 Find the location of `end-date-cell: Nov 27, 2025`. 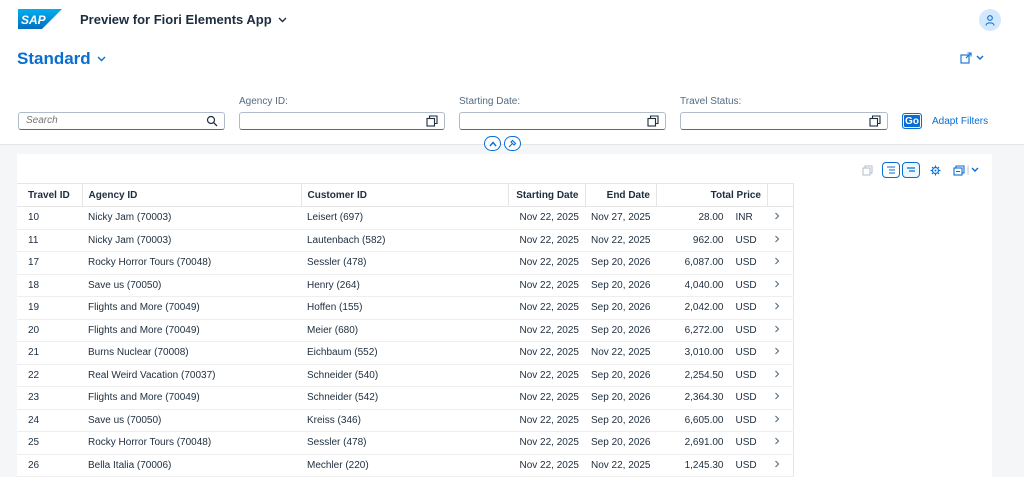

end-date-cell: Nov 27, 2025 is located at coordinates (621, 218).